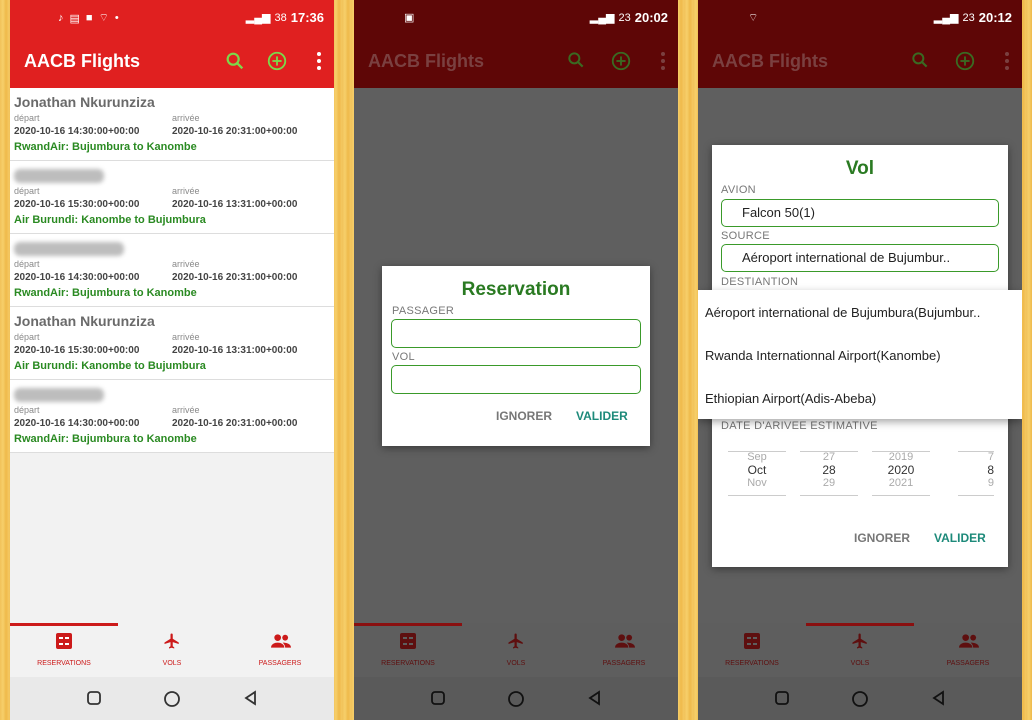 The image size is (1032, 720). What do you see at coordinates (829, 457) in the screenshot?
I see `picker-prev: 27` at bounding box center [829, 457].